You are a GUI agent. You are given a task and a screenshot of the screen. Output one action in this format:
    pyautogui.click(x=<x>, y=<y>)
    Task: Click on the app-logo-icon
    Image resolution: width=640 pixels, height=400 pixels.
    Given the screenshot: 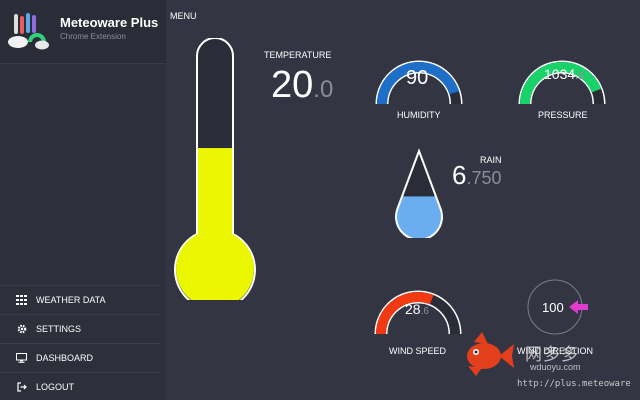 What is the action you would take?
    pyautogui.click(x=28, y=31)
    